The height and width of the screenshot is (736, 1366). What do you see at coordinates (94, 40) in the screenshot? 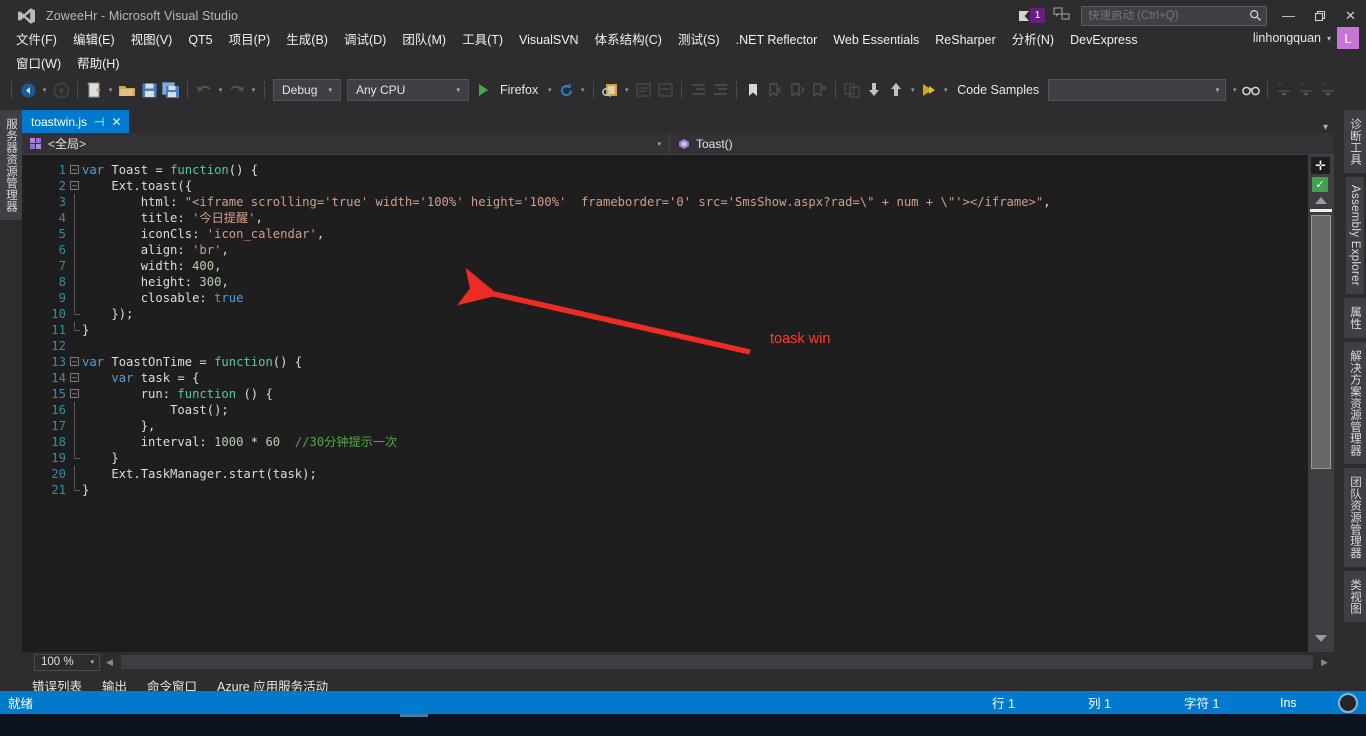
I see `menu-item-edit: 编辑(E)` at bounding box center [94, 40].